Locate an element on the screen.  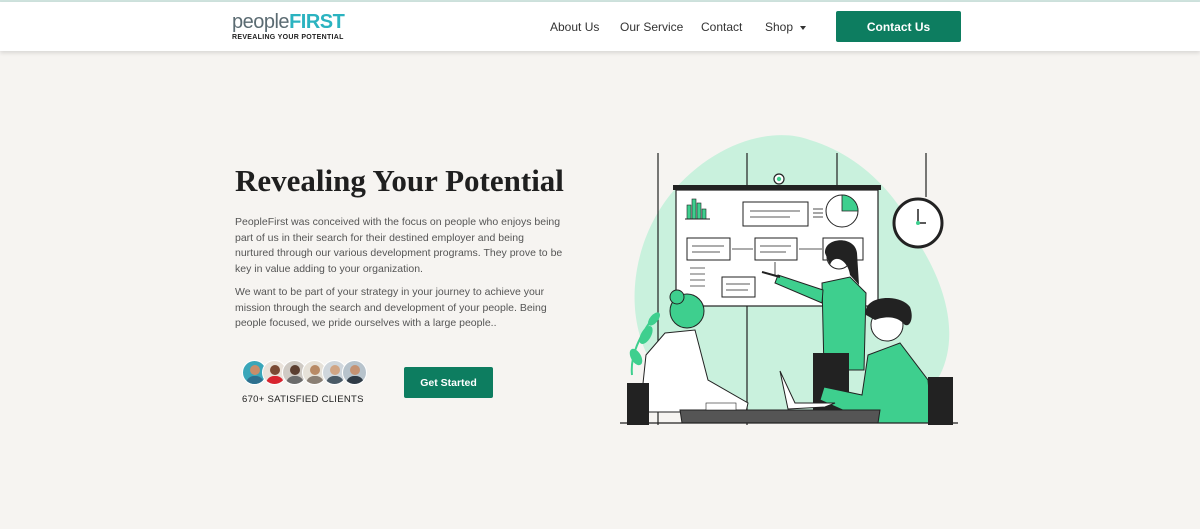
satisfied-clients-label: 670+ SATISFIED CLIENTS is located at coordinates (303, 399).